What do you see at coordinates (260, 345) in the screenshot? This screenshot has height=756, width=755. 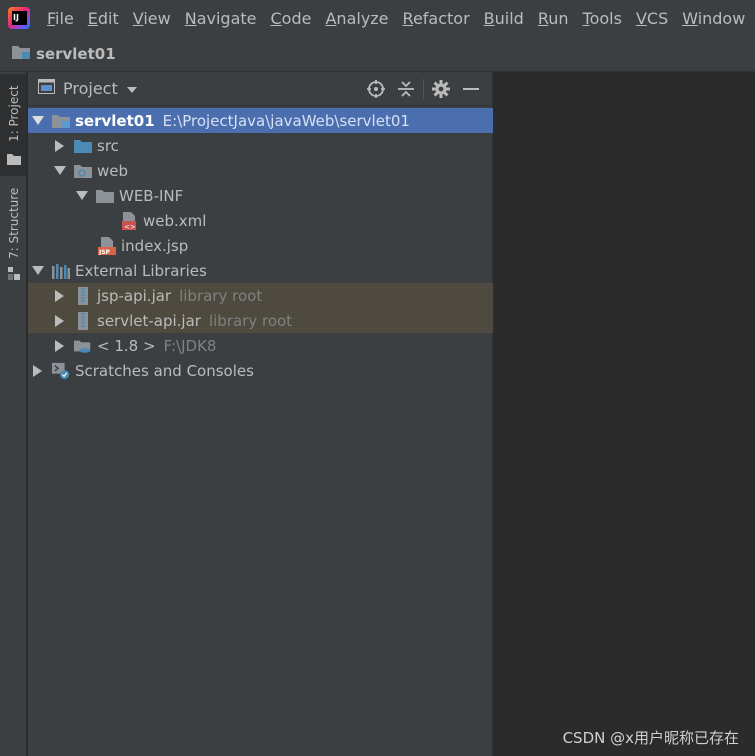 I see `tree-node-jdk: < 1.8 > F:\JDK8` at bounding box center [260, 345].